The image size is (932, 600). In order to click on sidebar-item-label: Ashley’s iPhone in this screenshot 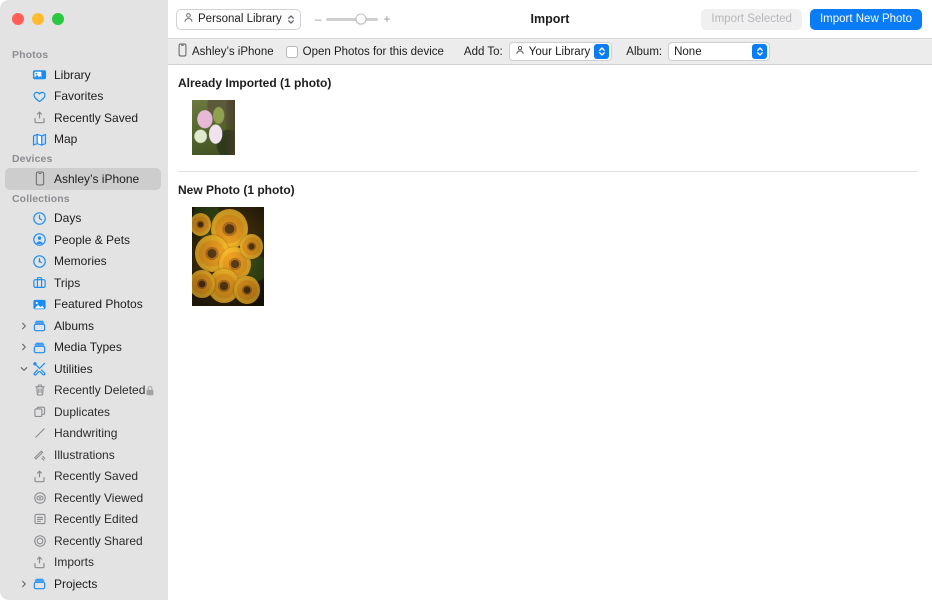, I will do `click(97, 178)`.